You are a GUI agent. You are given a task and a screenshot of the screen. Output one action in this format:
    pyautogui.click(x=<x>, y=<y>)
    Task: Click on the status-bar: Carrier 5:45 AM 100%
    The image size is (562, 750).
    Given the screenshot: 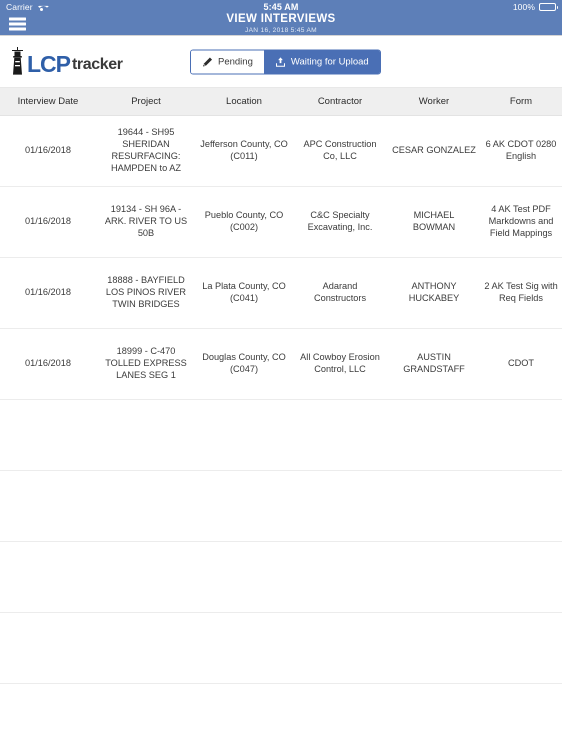 What is the action you would take?
    pyautogui.click(x=281, y=6)
    